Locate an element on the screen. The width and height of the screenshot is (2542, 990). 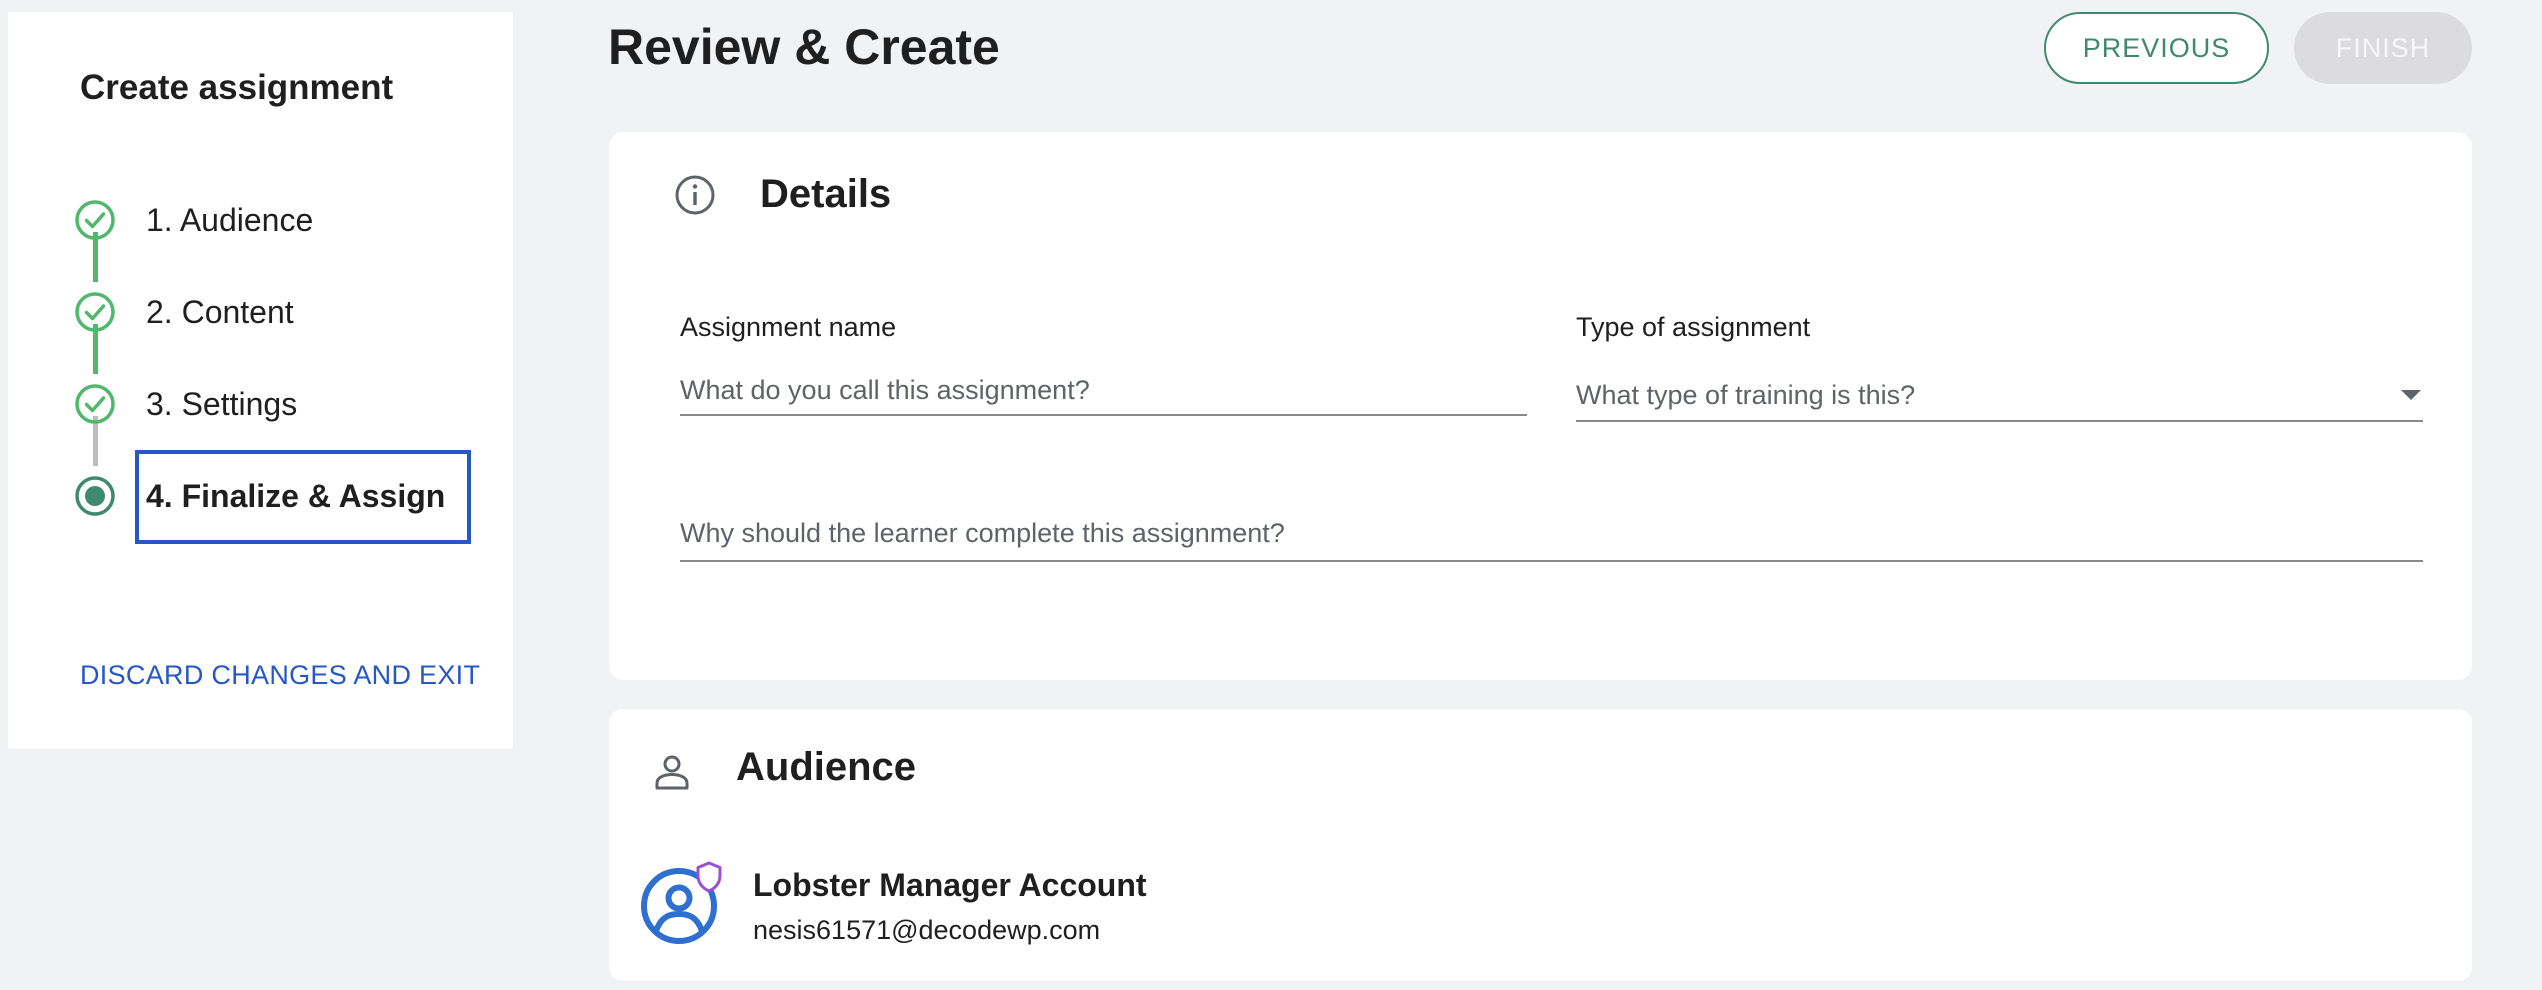
assignment-type-placeholder: What type of training is this? is located at coordinates (1746, 394).